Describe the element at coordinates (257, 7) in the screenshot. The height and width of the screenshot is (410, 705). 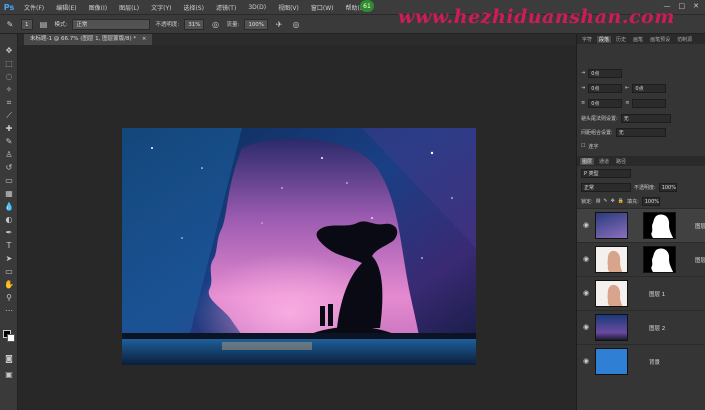
I see `menu-3d: 3D(D)` at that location.